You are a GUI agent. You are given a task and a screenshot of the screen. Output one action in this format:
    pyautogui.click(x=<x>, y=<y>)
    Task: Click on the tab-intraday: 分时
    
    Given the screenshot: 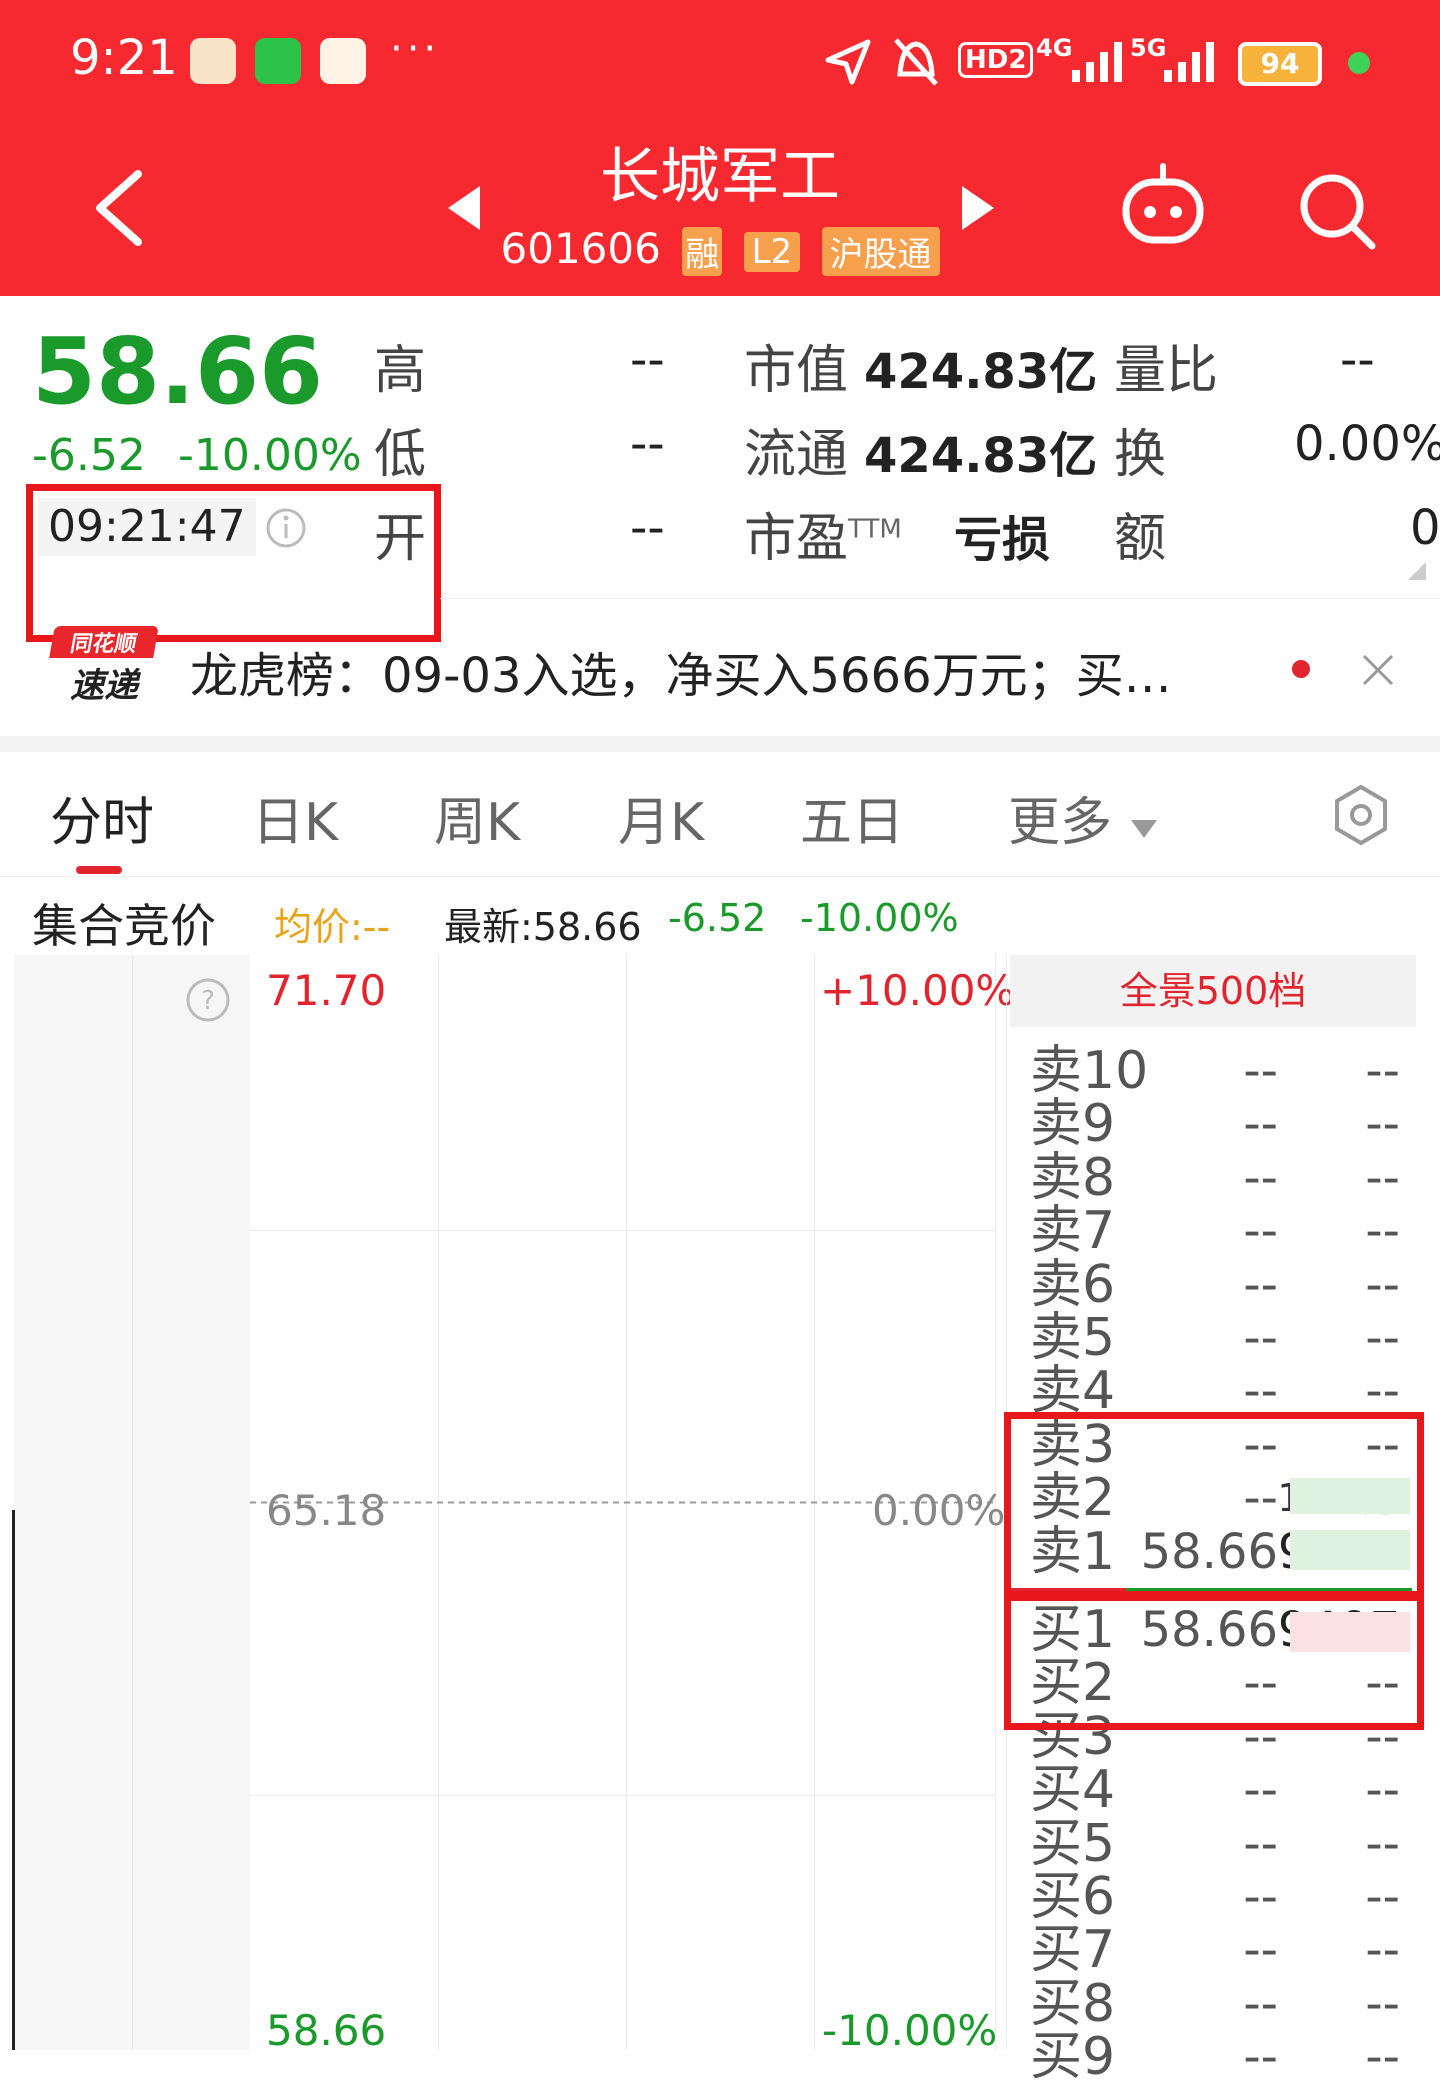 What is the action you would take?
    pyautogui.click(x=102, y=817)
    